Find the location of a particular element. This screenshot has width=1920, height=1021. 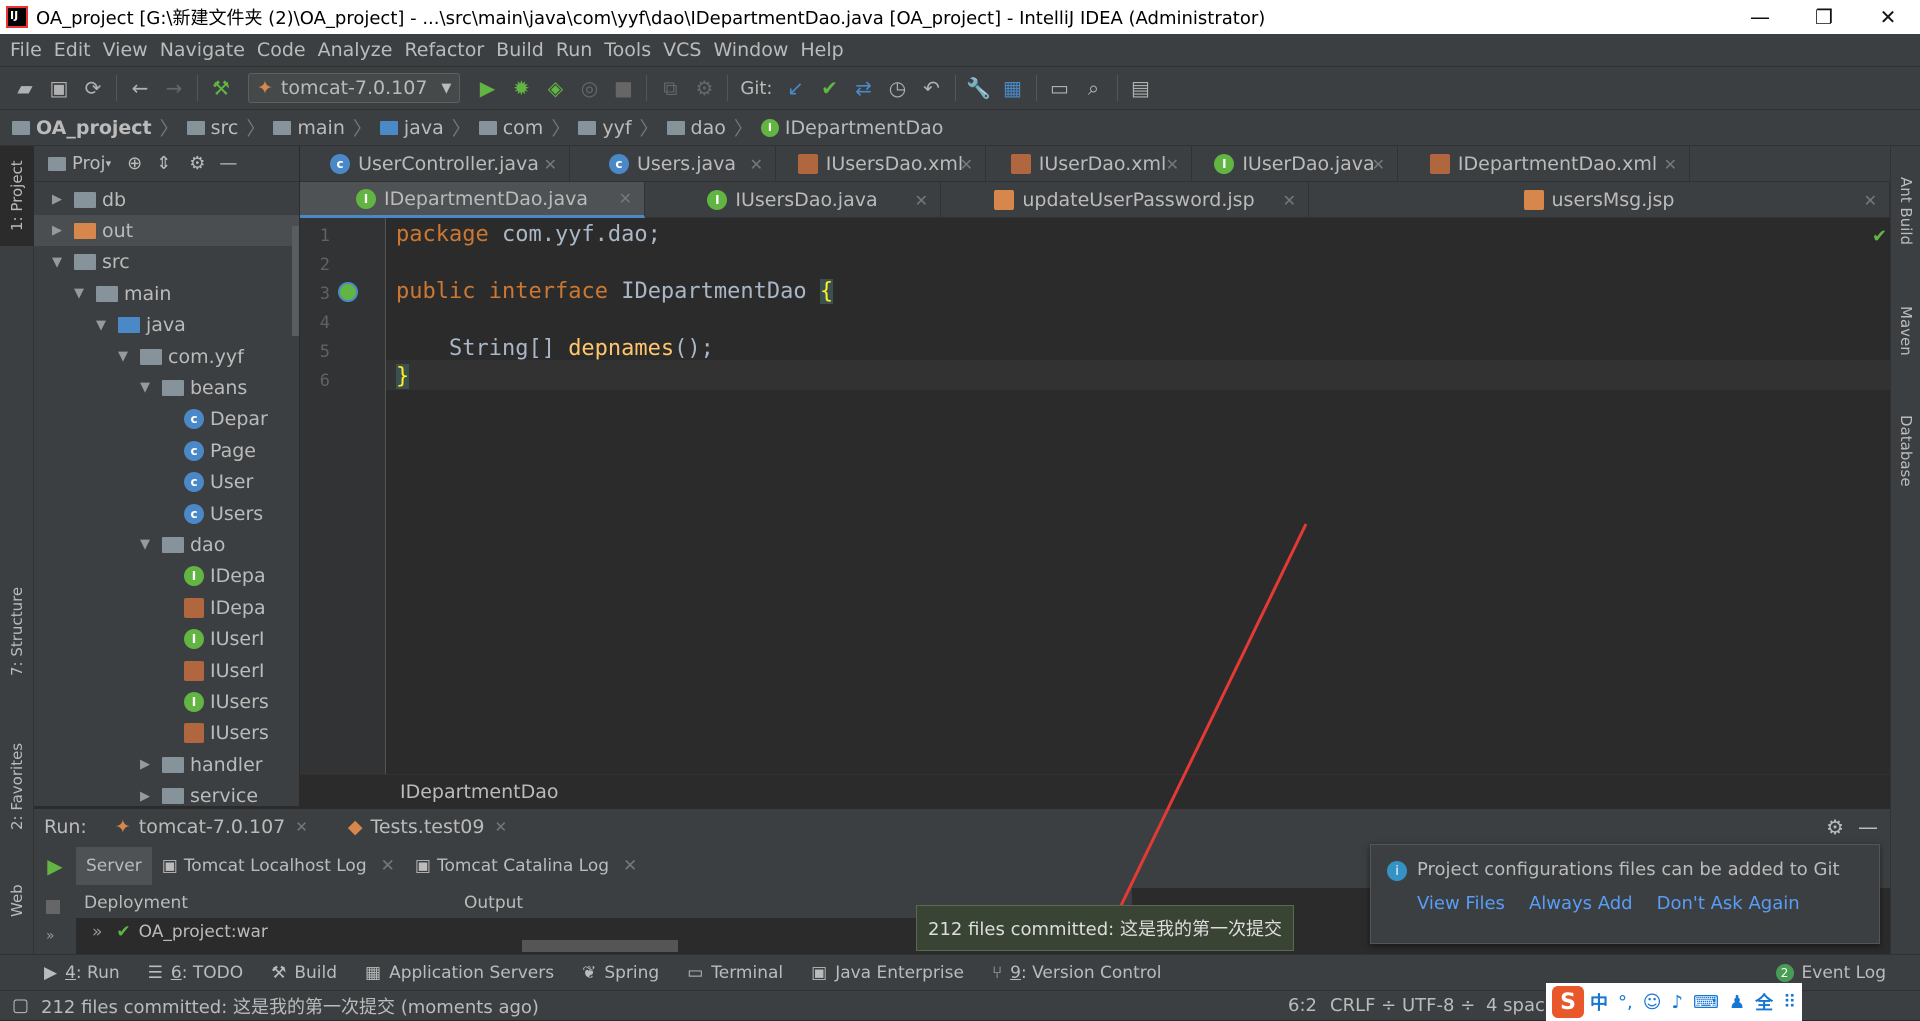

run-tab-tests: Tests.test09 is located at coordinates (427, 827).